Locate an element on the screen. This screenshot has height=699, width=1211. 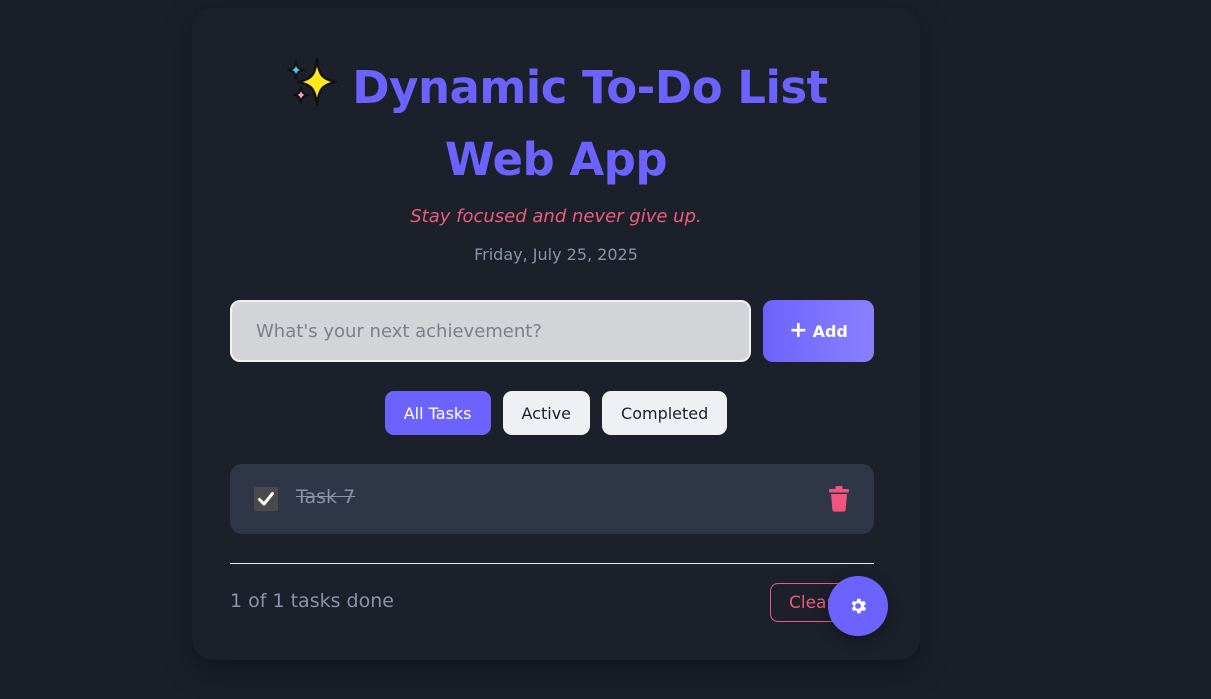
gear-icon is located at coordinates (859, 606).